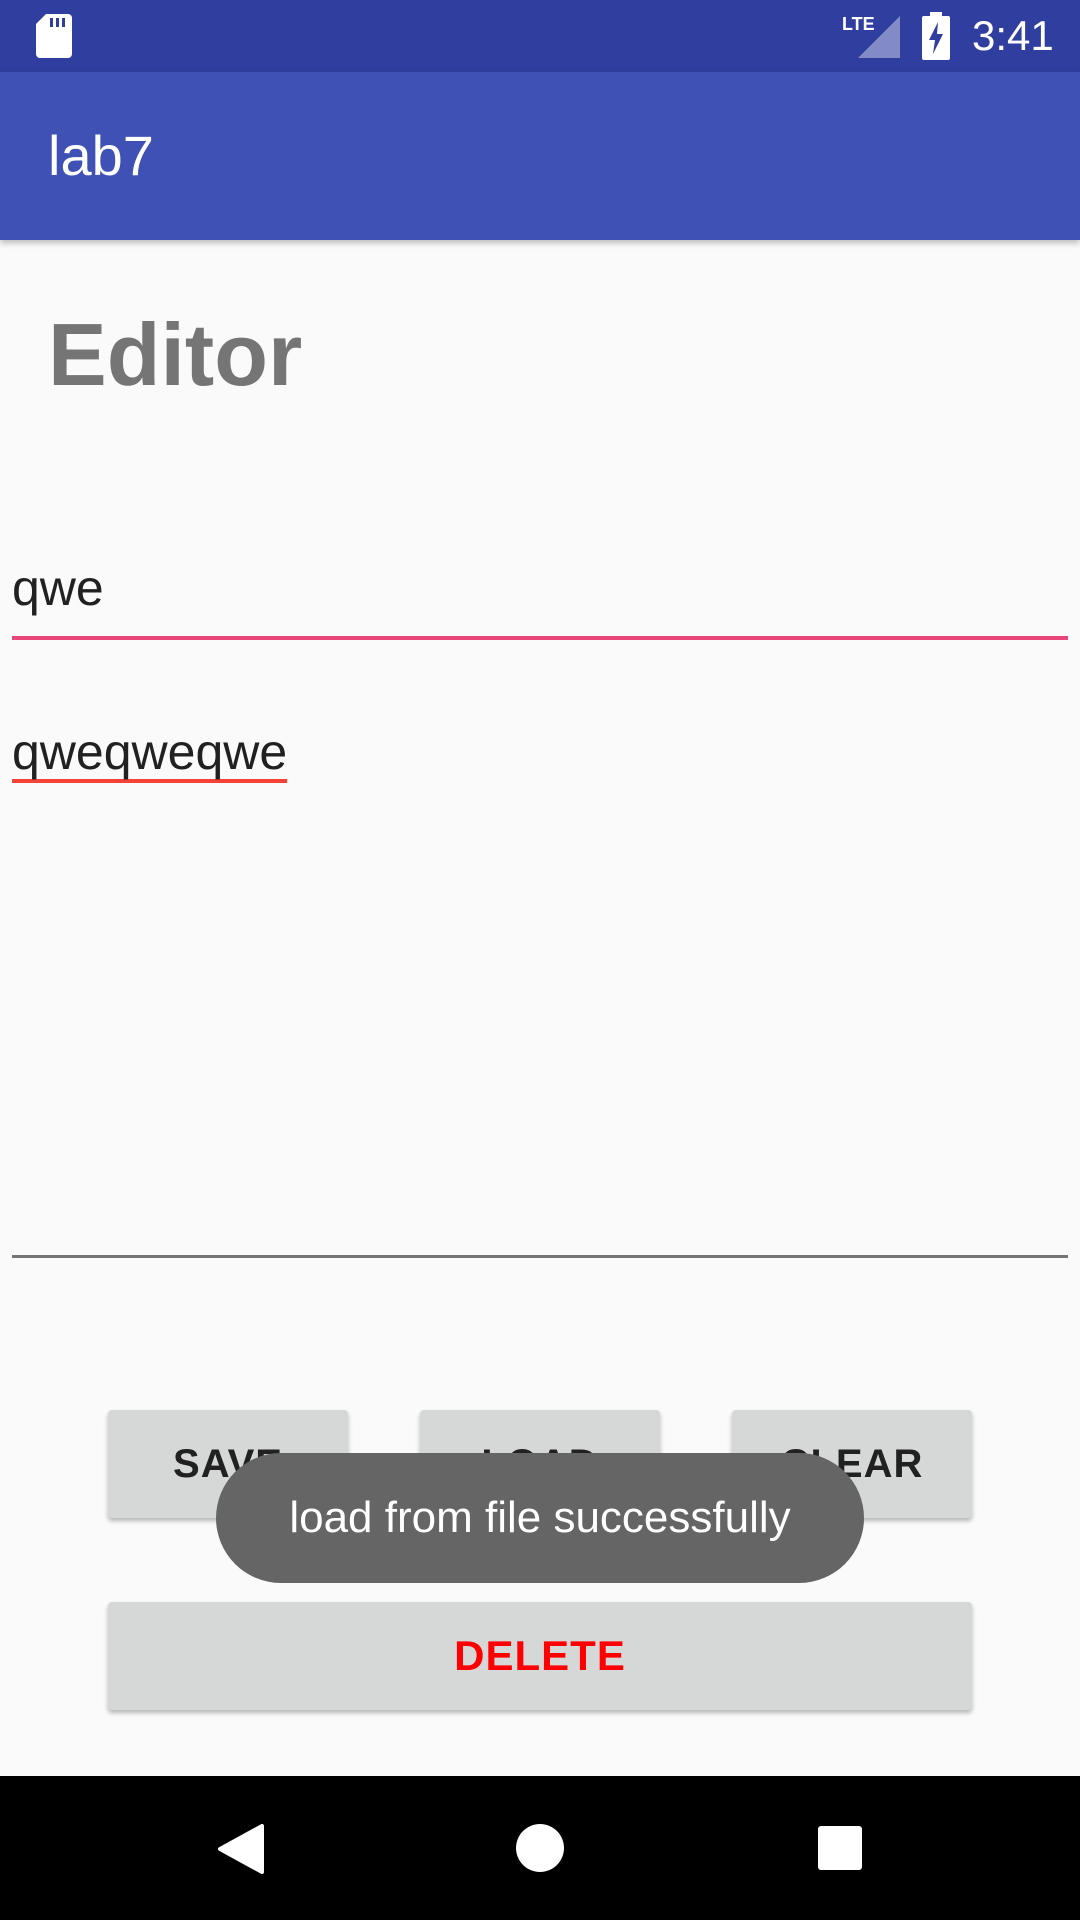 The image size is (1080, 1920). What do you see at coordinates (858, 24) in the screenshot?
I see `svg-text: LTE` at bounding box center [858, 24].